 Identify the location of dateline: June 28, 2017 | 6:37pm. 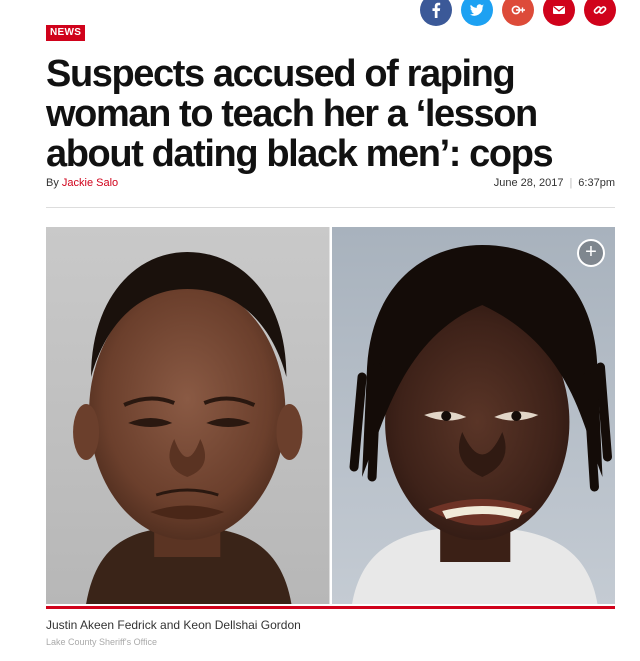
(554, 183).